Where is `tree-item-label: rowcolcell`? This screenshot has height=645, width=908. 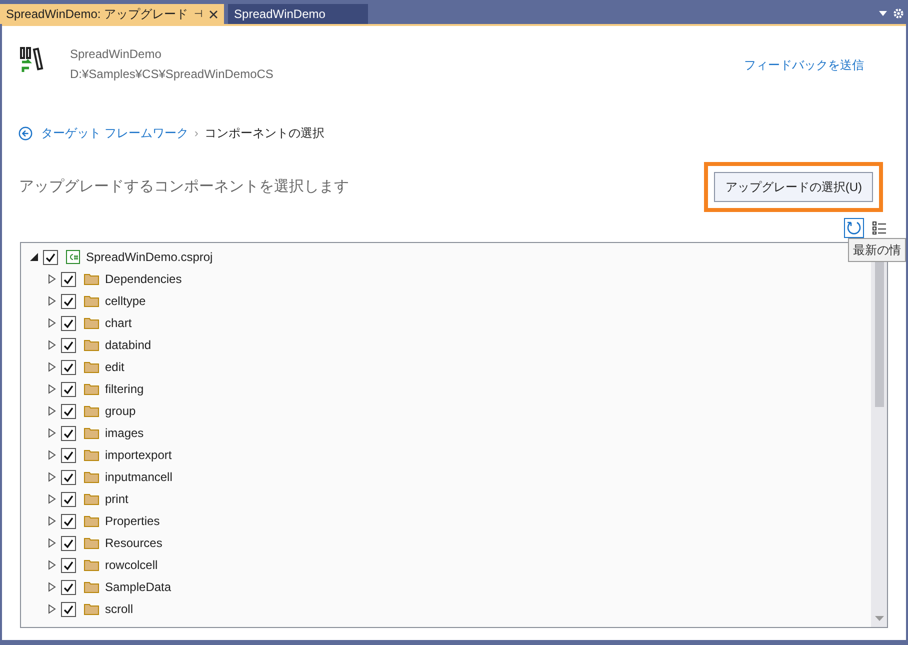 tree-item-label: rowcolcell is located at coordinates (131, 565).